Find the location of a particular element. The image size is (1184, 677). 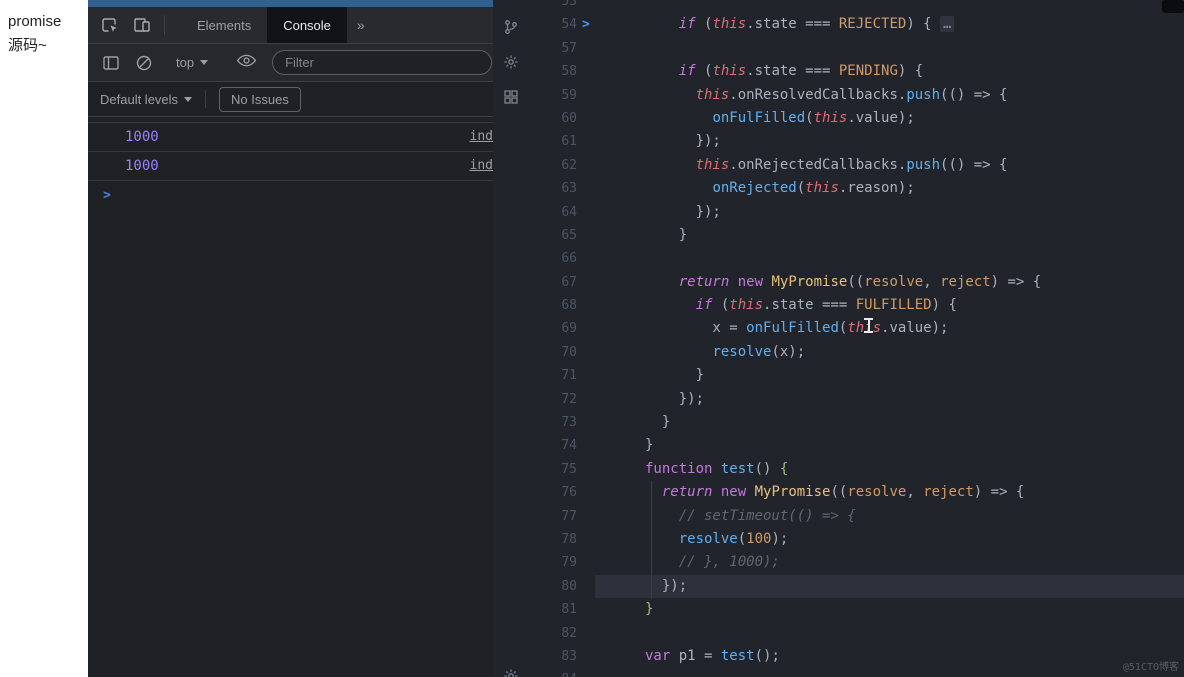

tab-console: Console is located at coordinates (307, 25).